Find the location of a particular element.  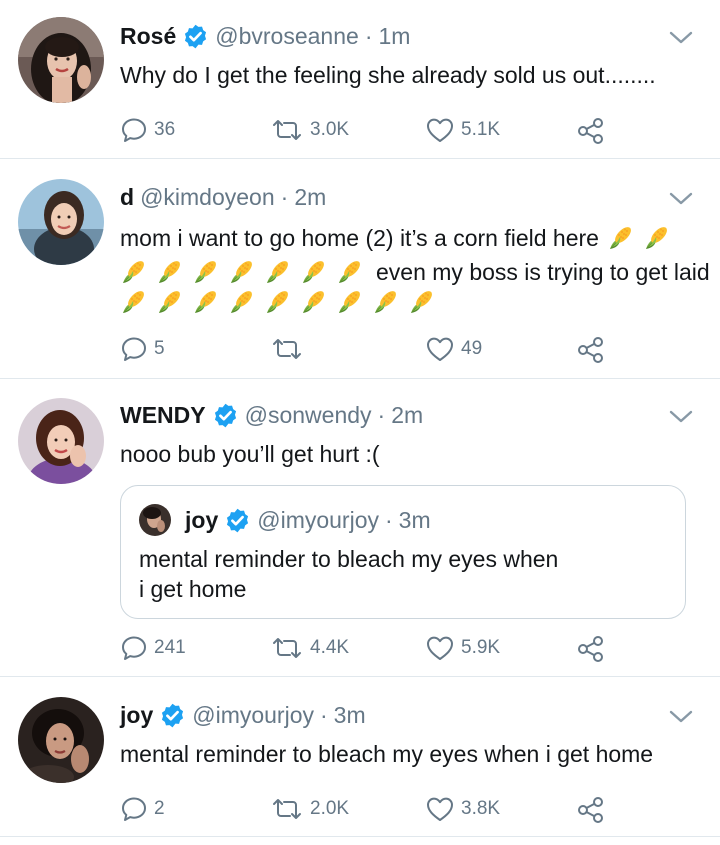

reply-count: 241 is located at coordinates (170, 647).